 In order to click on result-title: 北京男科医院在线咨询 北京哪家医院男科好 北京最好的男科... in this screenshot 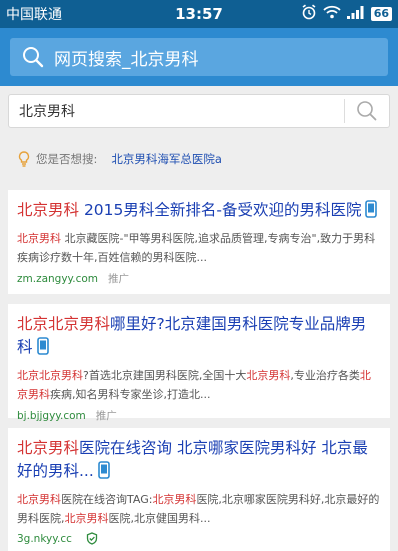, I will do `click(199, 461)`.